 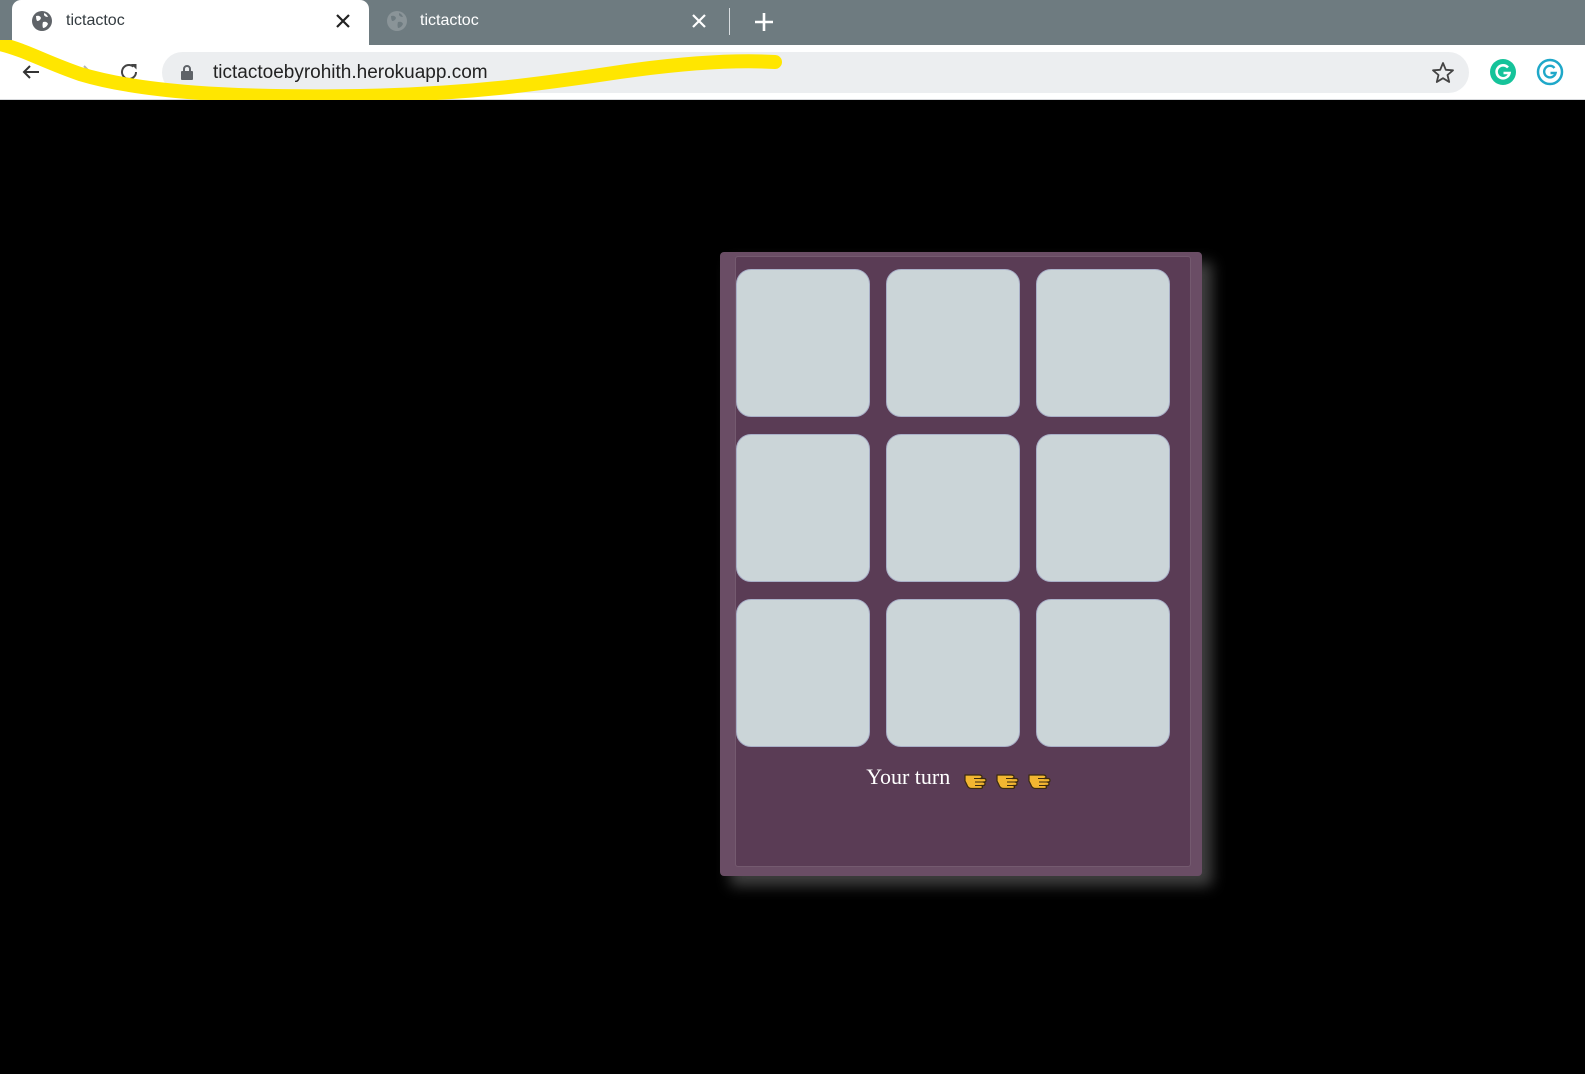 I want to click on new-tab-button, so click(x=764, y=22).